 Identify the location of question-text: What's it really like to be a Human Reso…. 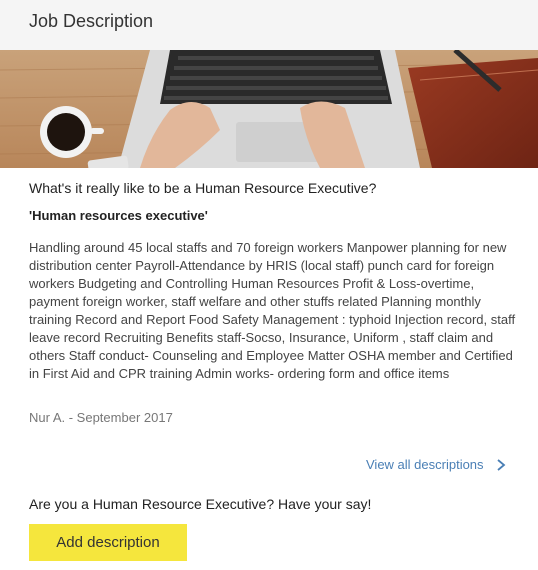
(203, 188).